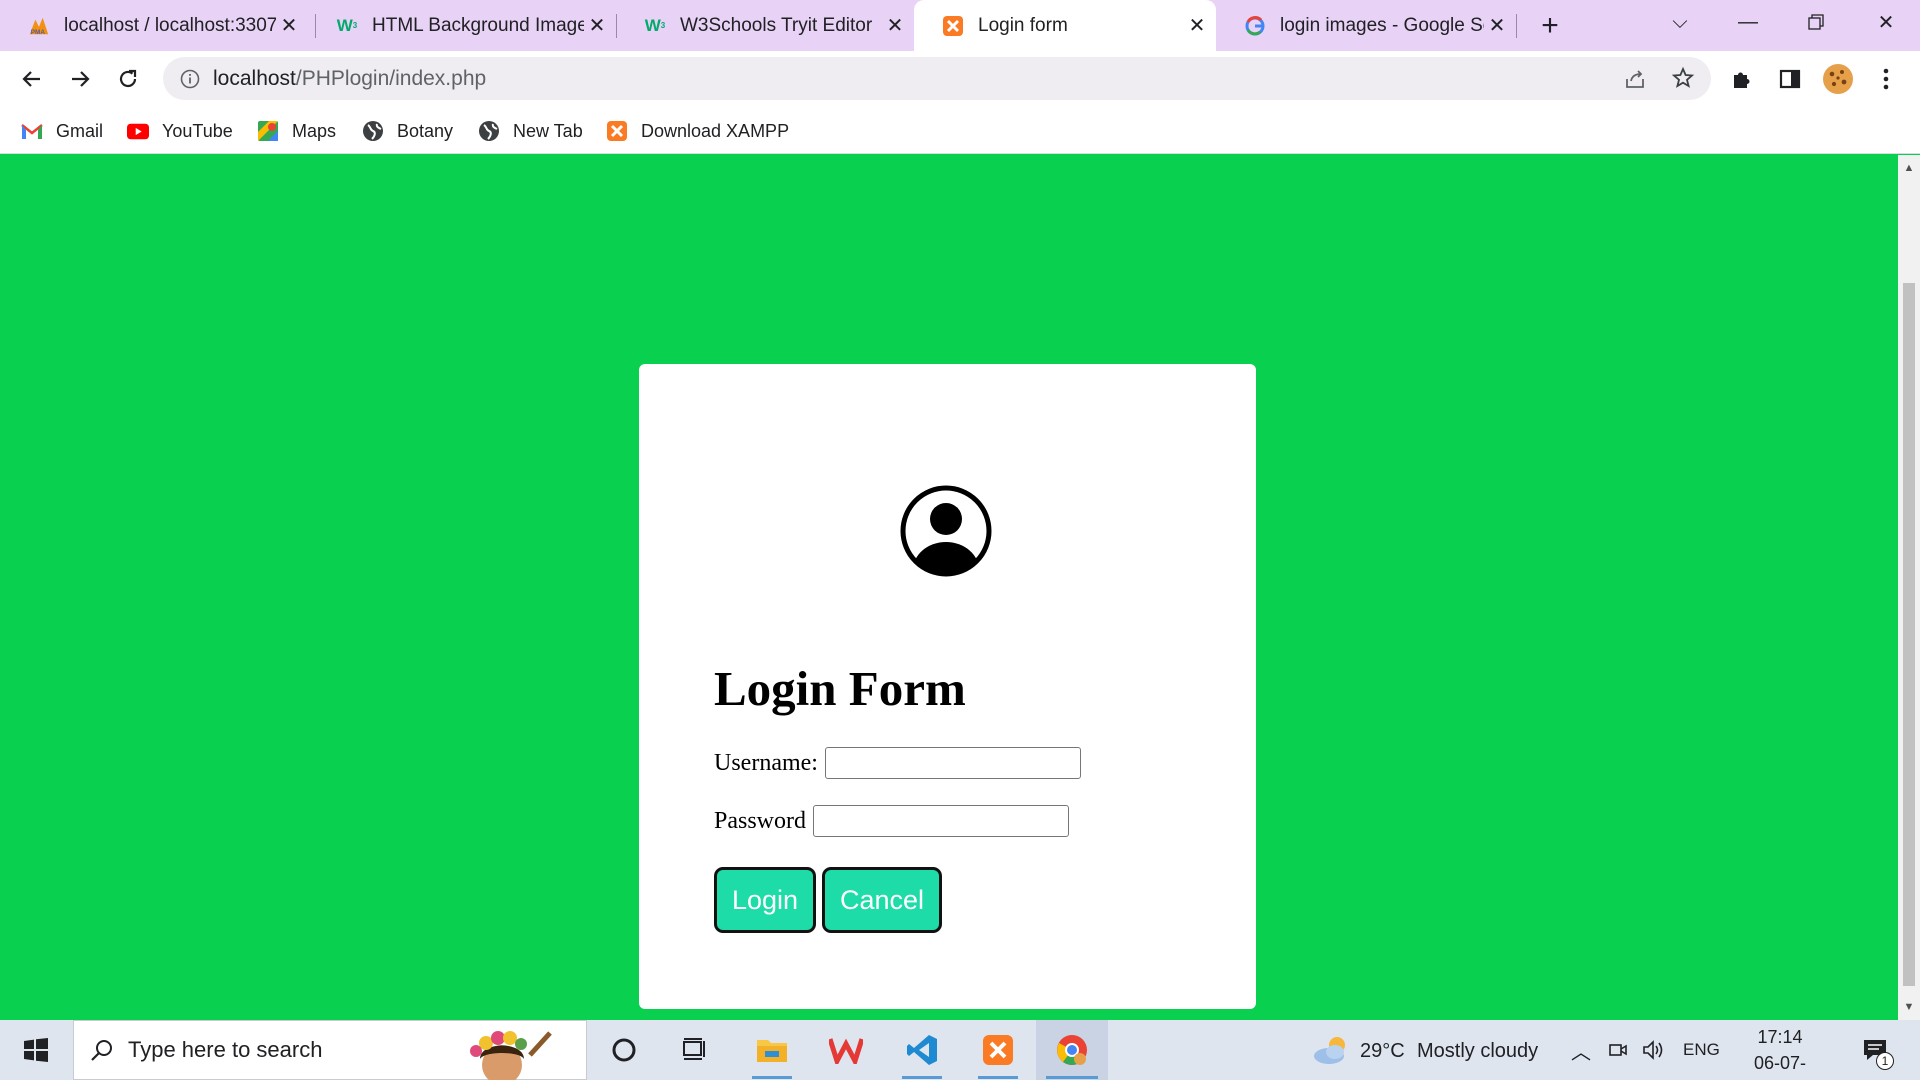  I want to click on reload-button, so click(128, 79).